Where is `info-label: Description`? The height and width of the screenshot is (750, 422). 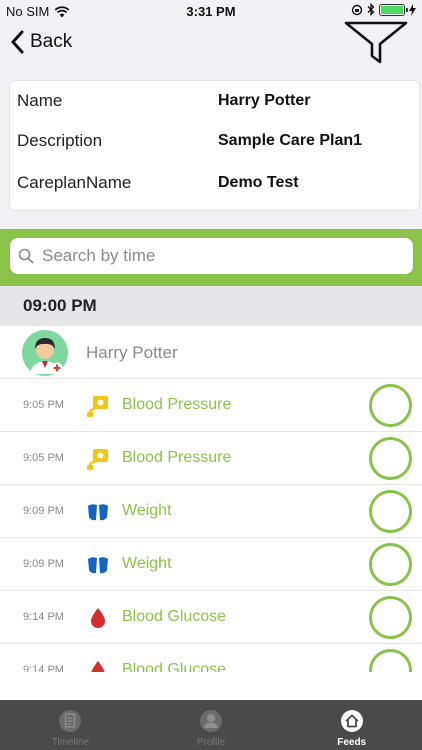
info-label: Description is located at coordinates (60, 140).